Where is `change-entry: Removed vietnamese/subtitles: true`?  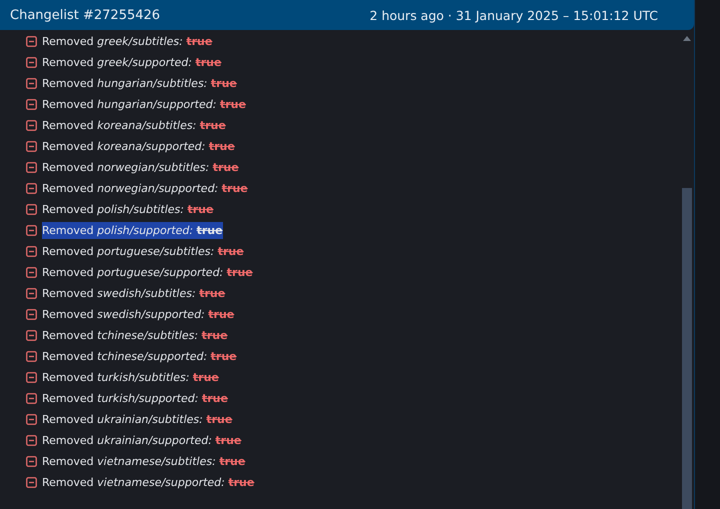 change-entry: Removed vietnamese/subtitles: true is located at coordinates (144, 462).